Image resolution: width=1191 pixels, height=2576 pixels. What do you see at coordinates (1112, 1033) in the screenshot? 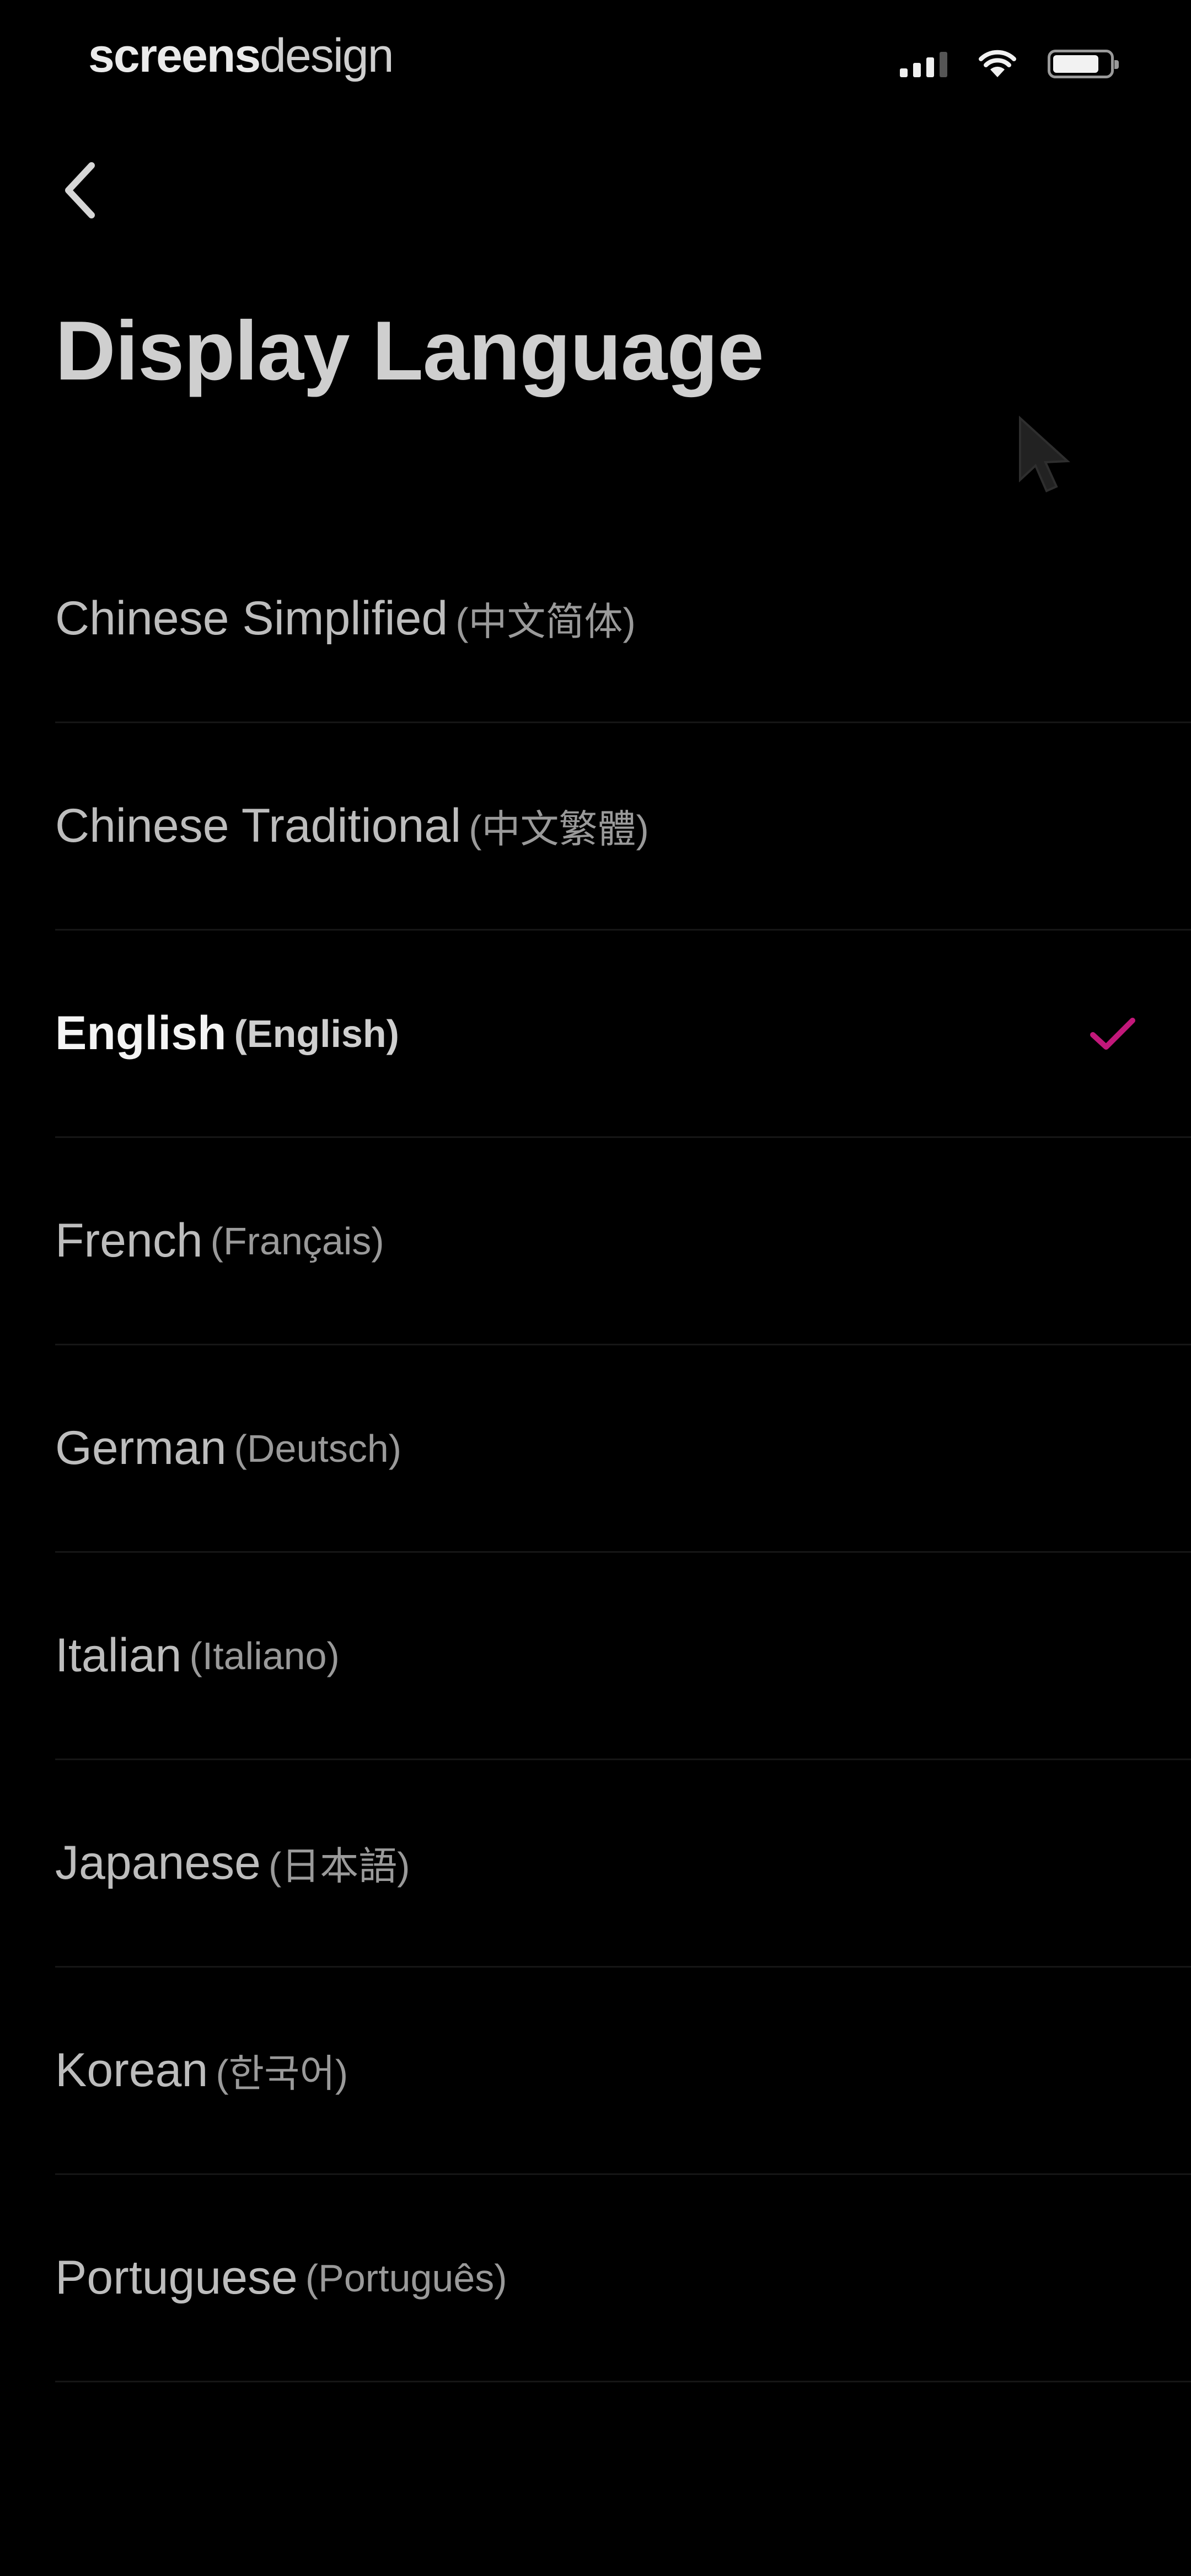
I see `checkmark-icon` at bounding box center [1112, 1033].